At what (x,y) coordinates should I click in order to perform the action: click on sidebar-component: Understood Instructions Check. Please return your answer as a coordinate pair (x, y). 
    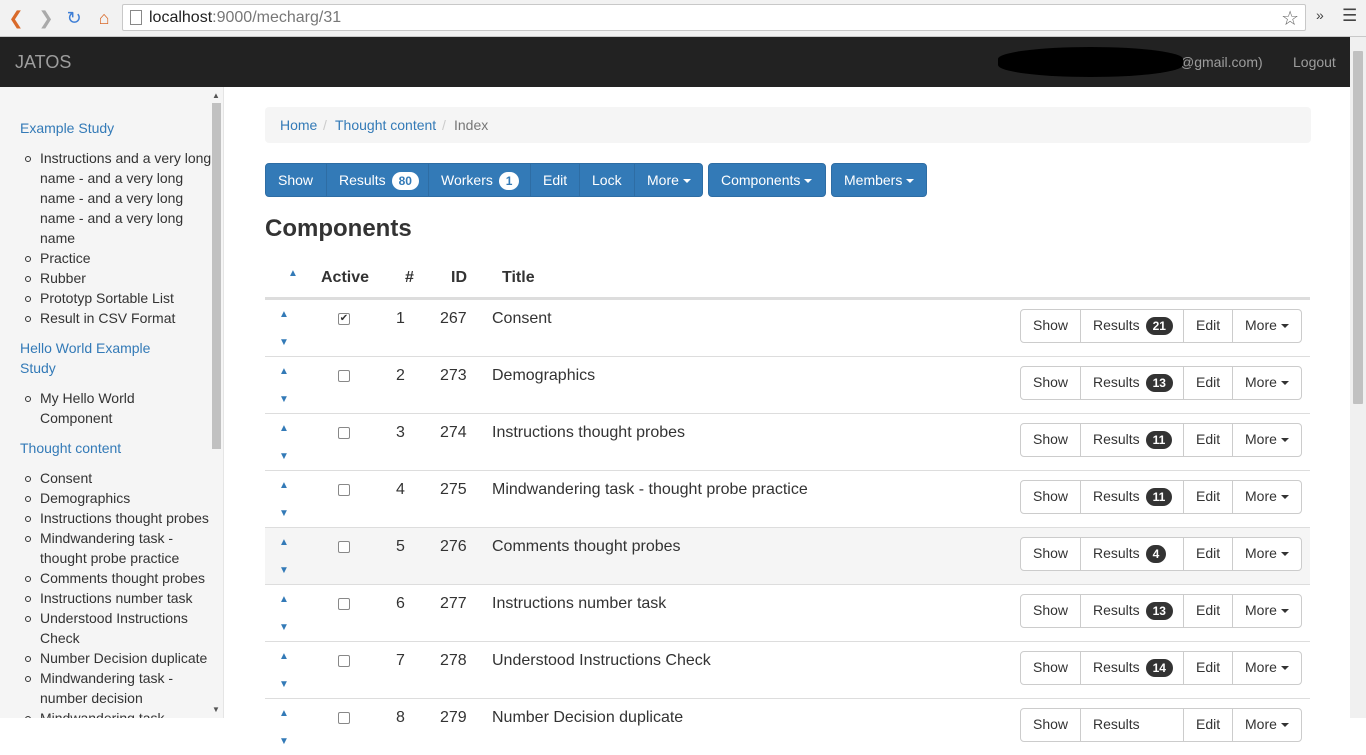
    Looking at the image, I should click on (110, 628).